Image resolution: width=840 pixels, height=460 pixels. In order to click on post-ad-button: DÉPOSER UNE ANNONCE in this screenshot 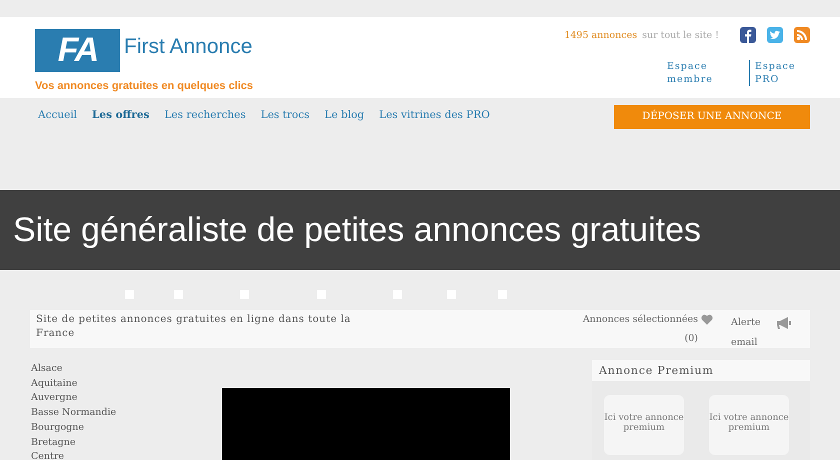, I will do `click(712, 116)`.